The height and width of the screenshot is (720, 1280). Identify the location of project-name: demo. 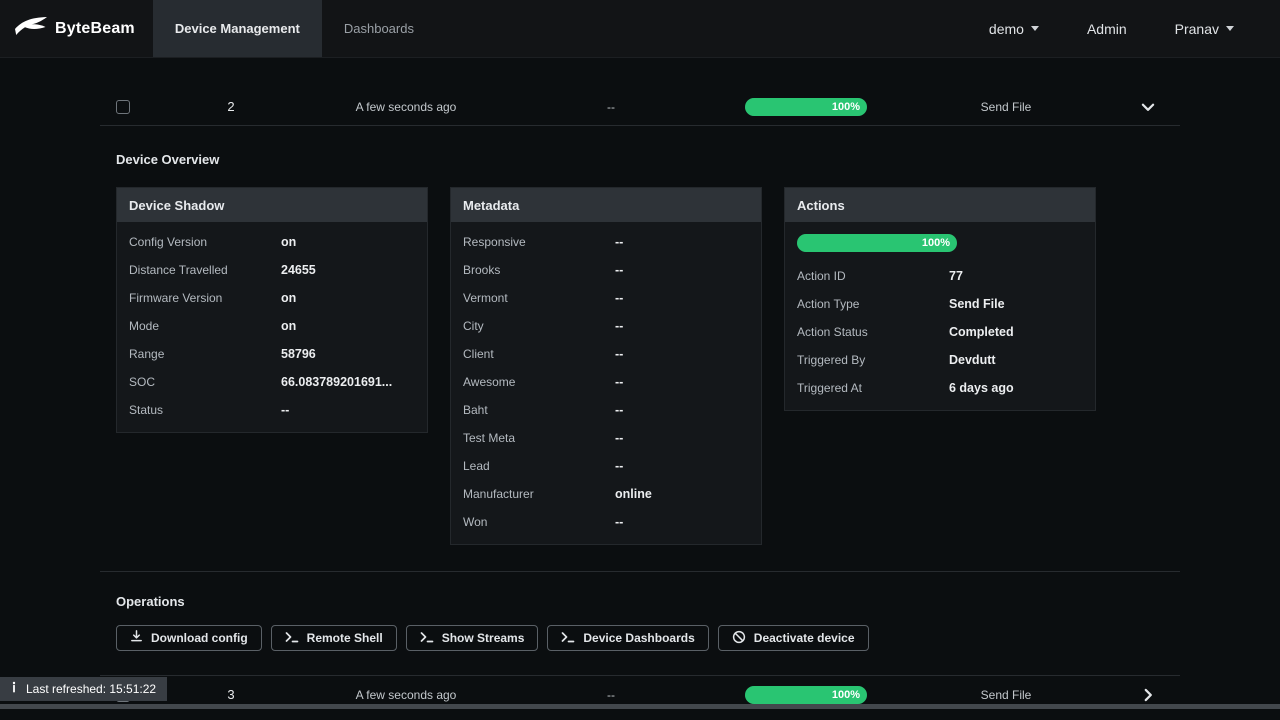
(1006, 28).